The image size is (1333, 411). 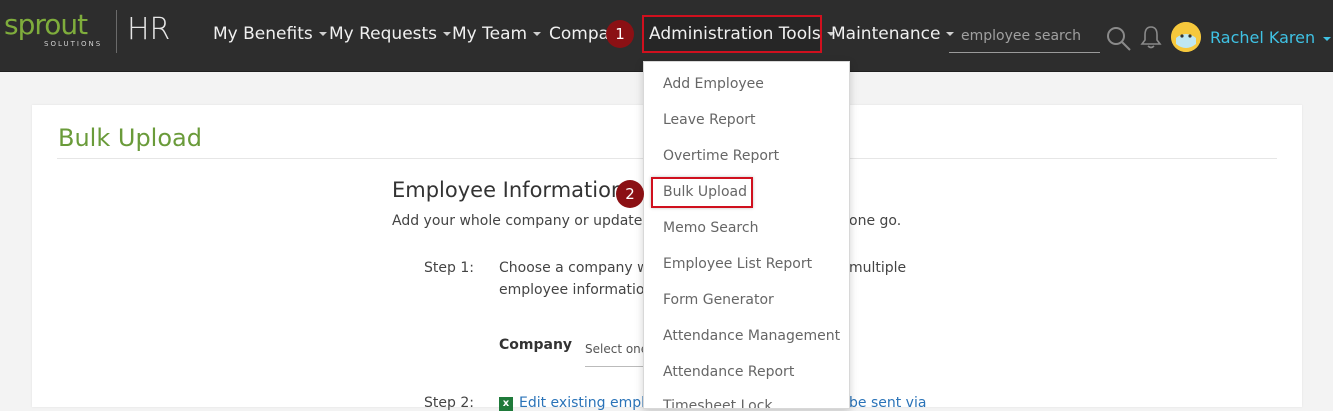 What do you see at coordinates (1024, 36) in the screenshot?
I see `employee-search-input` at bounding box center [1024, 36].